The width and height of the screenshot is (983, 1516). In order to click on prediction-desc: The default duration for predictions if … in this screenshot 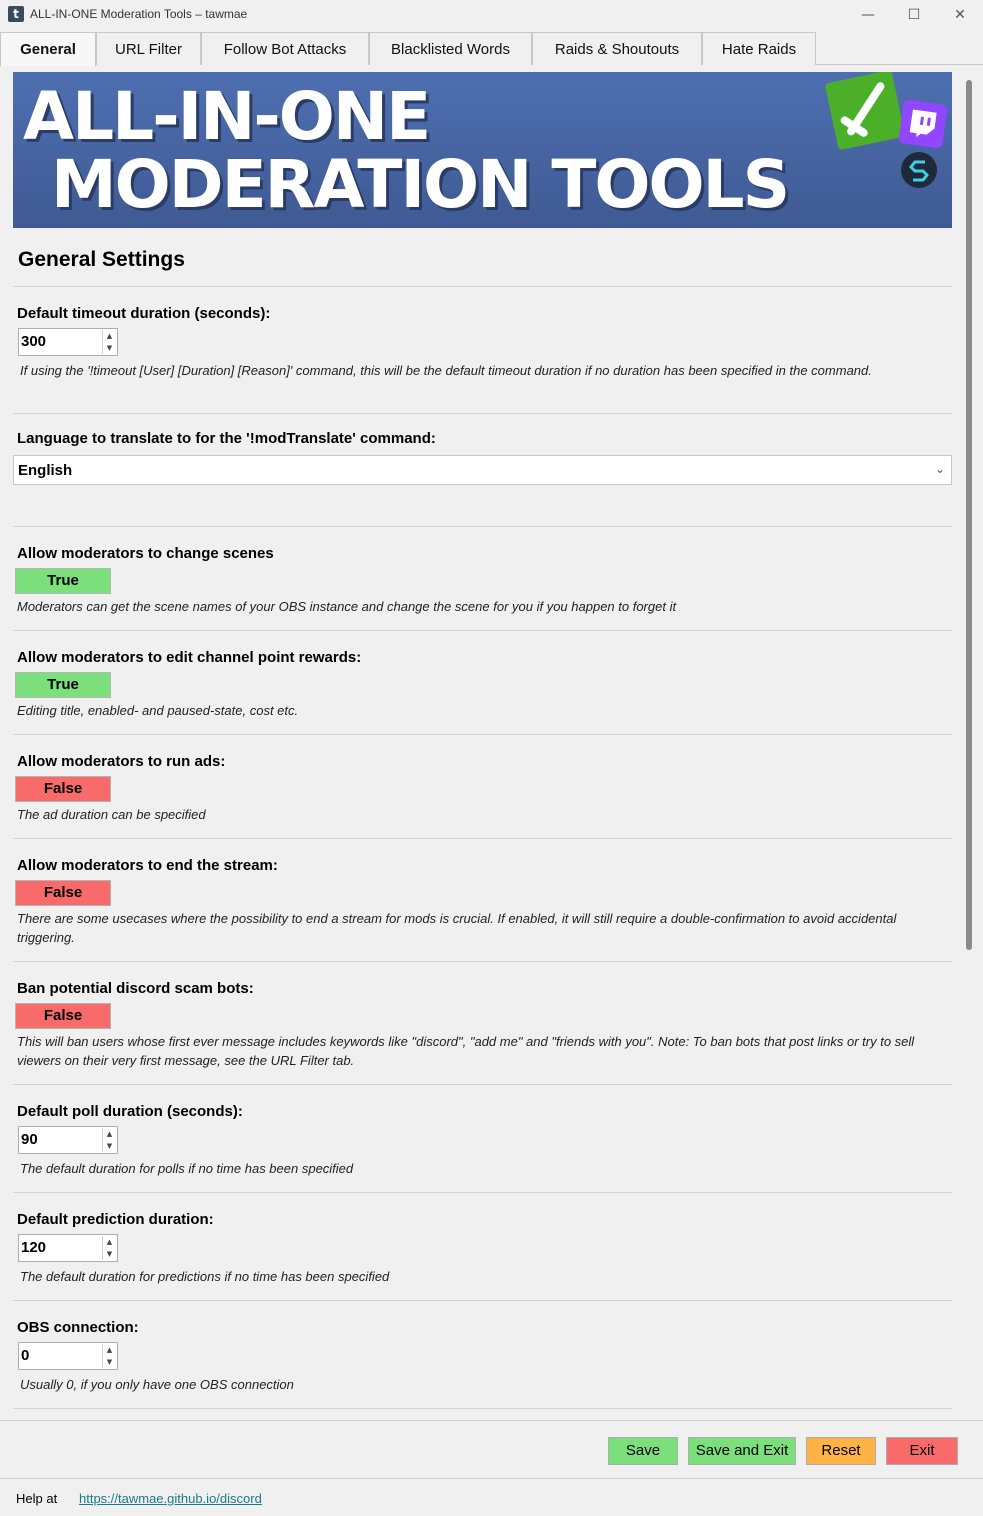, I will do `click(205, 1276)`.